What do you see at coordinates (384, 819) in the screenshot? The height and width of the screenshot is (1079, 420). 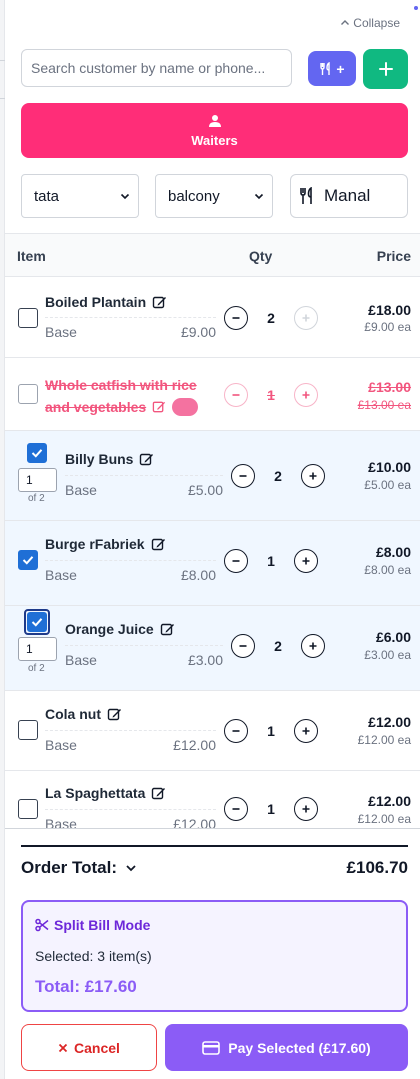 I see `item-unit-price: £12.00 ea` at bounding box center [384, 819].